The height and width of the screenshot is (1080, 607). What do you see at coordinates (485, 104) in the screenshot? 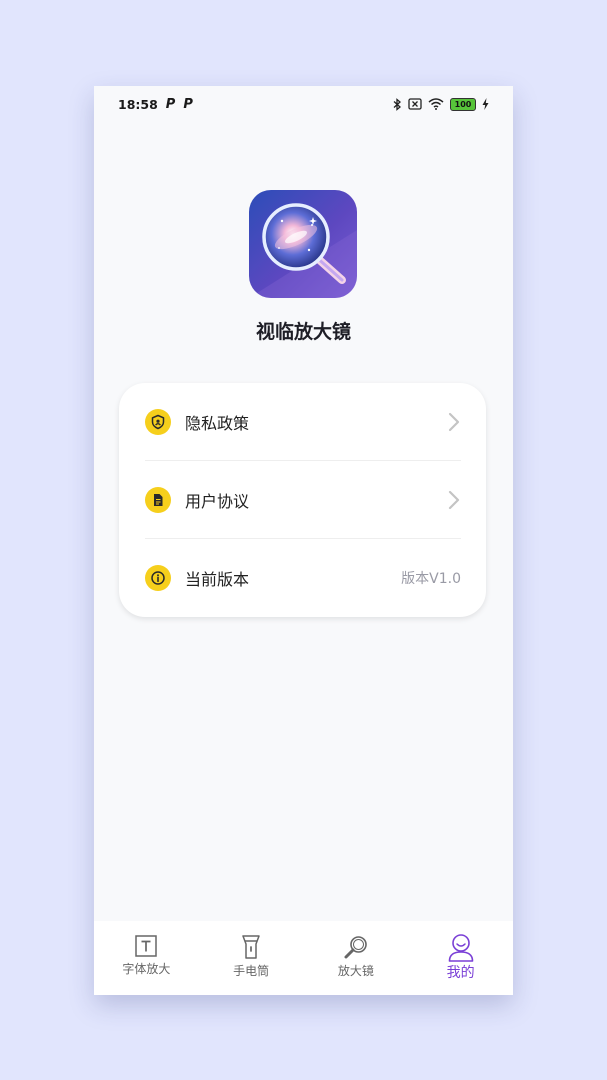
I see `charging-icon` at bounding box center [485, 104].